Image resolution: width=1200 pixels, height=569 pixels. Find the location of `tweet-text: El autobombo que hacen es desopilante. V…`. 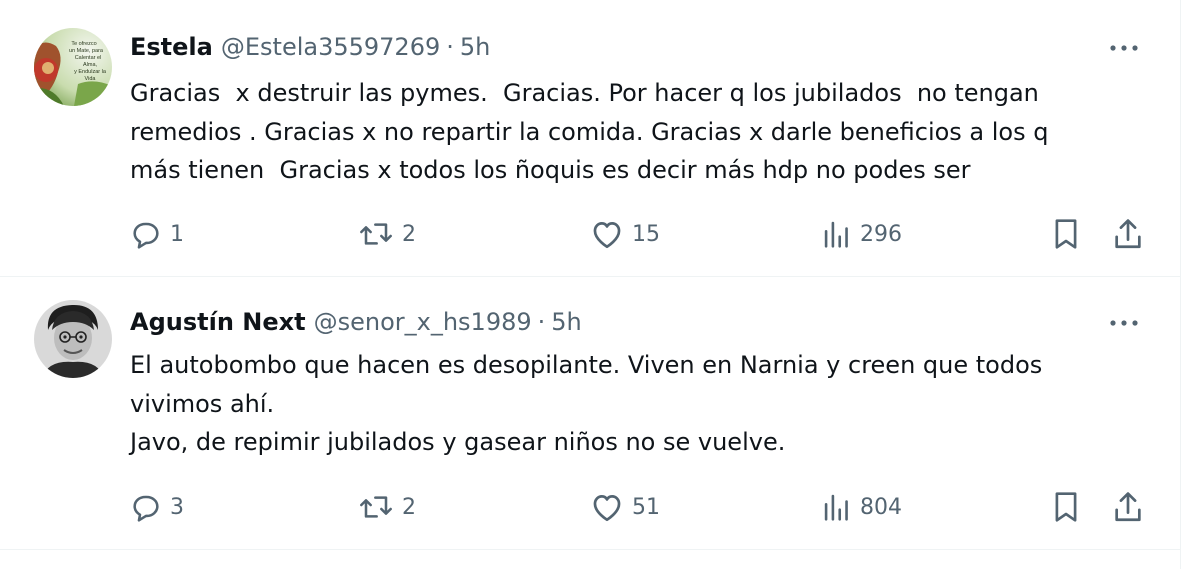

tweet-text: El autobombo que hacen es desopilante. V… is located at coordinates (586, 403).